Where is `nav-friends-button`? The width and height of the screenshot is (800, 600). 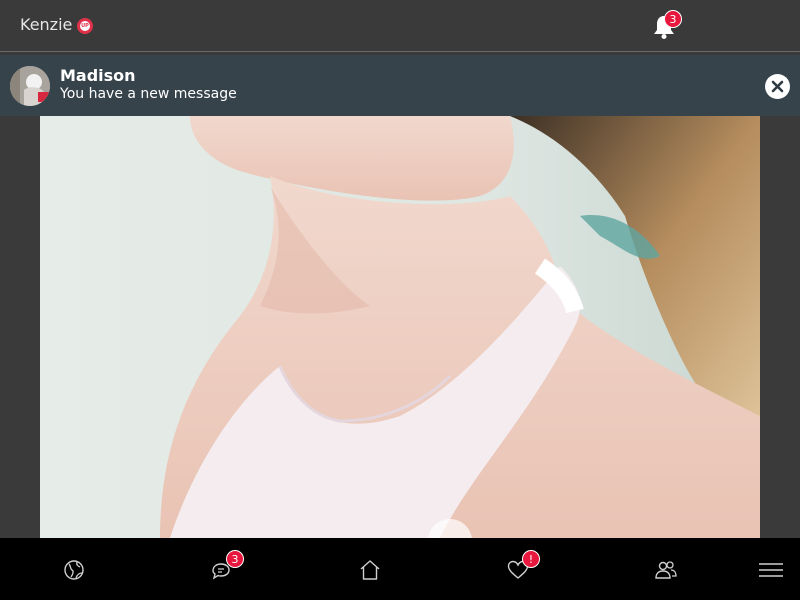
nav-friends-button is located at coordinates (666, 570).